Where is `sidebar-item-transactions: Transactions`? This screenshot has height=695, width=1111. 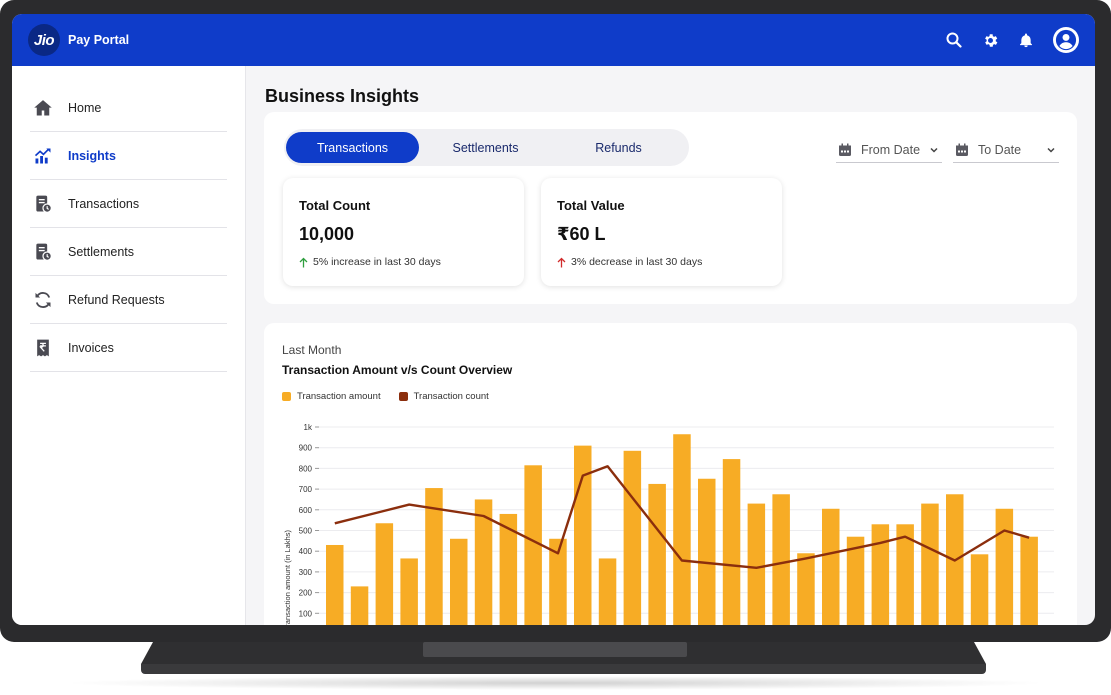 sidebar-item-transactions: Transactions is located at coordinates (128, 204).